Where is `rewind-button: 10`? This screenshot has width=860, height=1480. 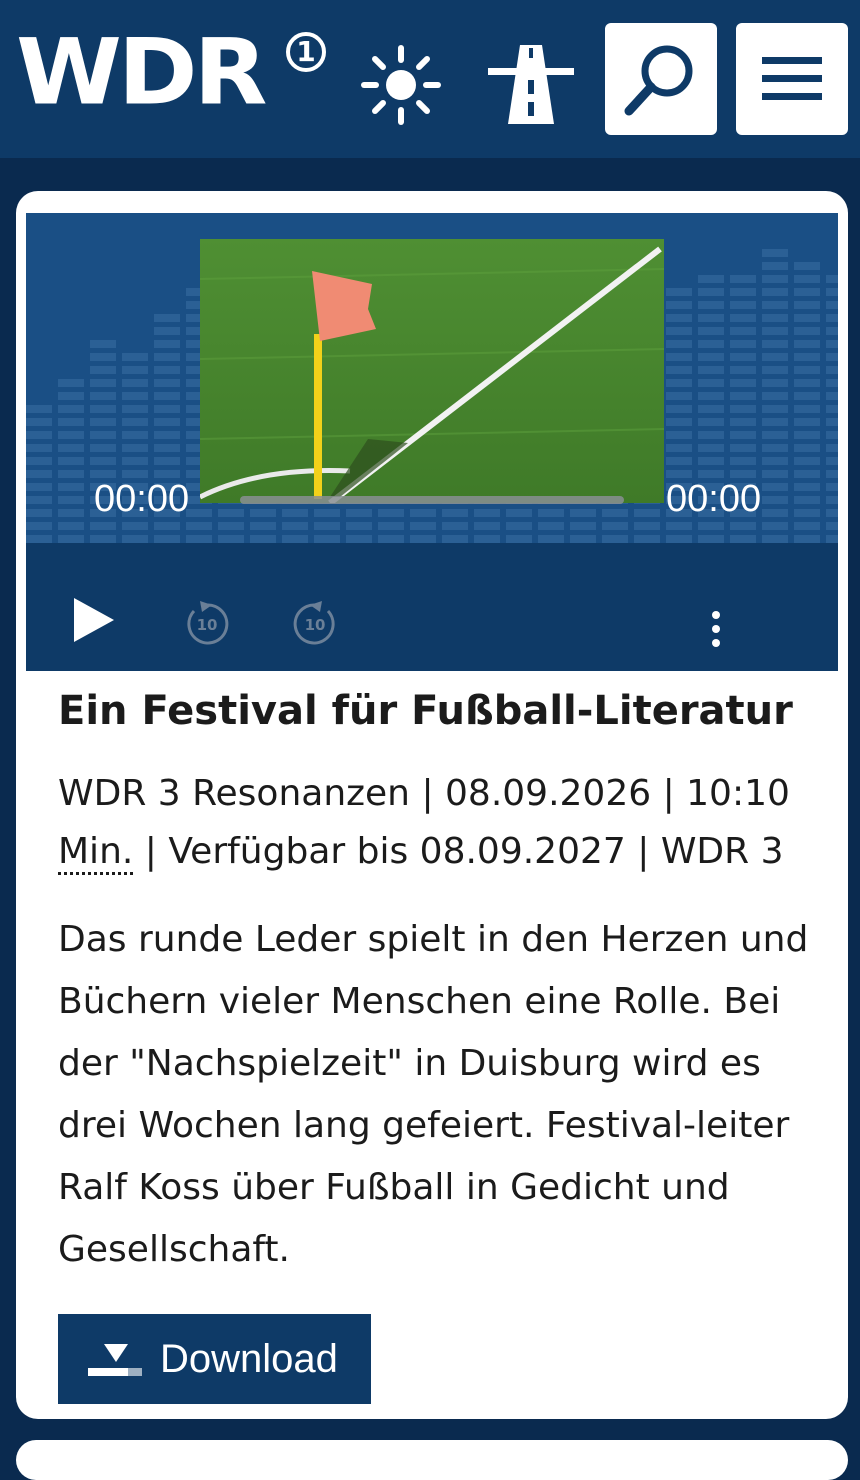
rewind-button: 10 is located at coordinates (207, 626).